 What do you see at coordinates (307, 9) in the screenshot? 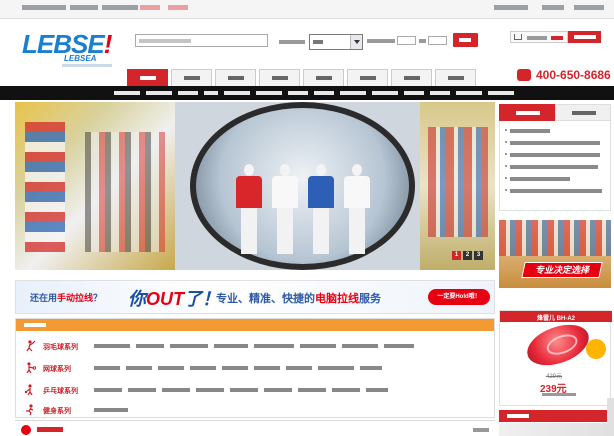
I see `top-utility-bar` at bounding box center [307, 9].